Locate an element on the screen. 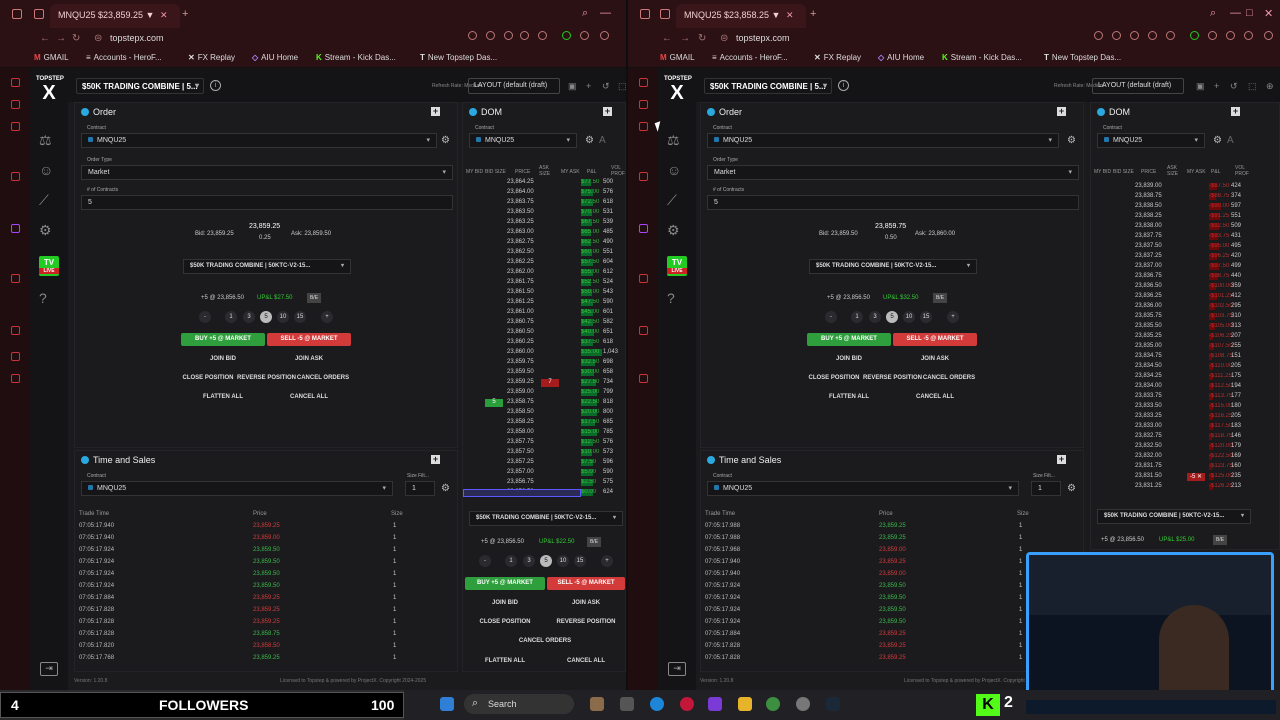  dom-row: 23,833.25 -$116.25 205 is located at coordinates (1185, 417).